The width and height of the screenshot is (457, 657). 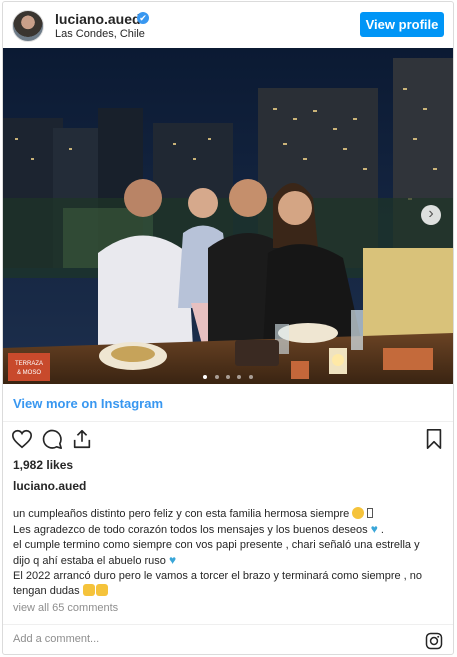 What do you see at coordinates (82, 439) in the screenshot?
I see `share-icon` at bounding box center [82, 439].